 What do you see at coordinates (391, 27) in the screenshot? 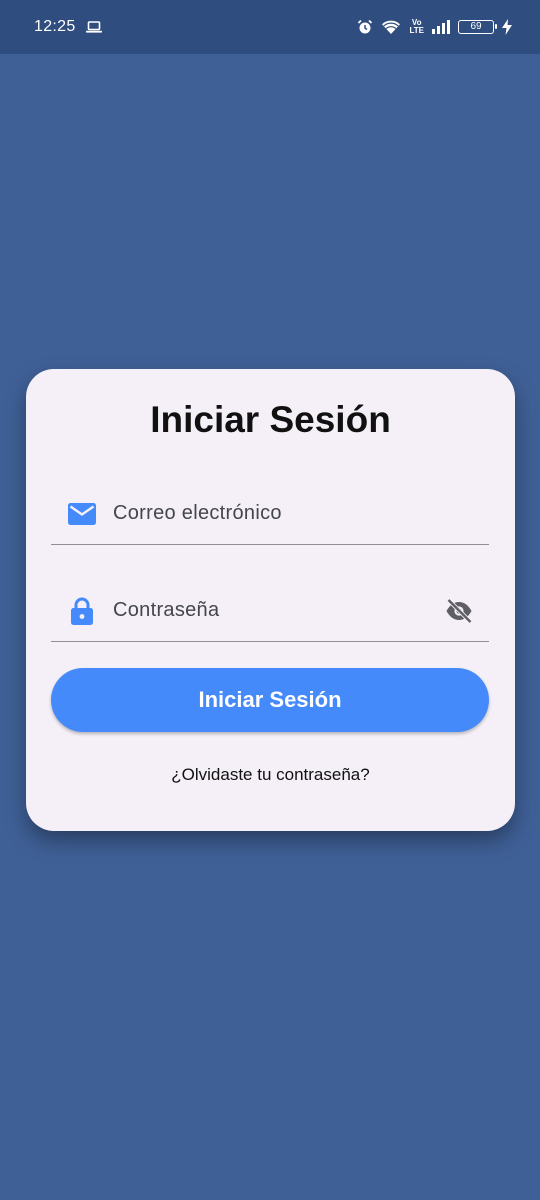
I see `wifi-icon` at bounding box center [391, 27].